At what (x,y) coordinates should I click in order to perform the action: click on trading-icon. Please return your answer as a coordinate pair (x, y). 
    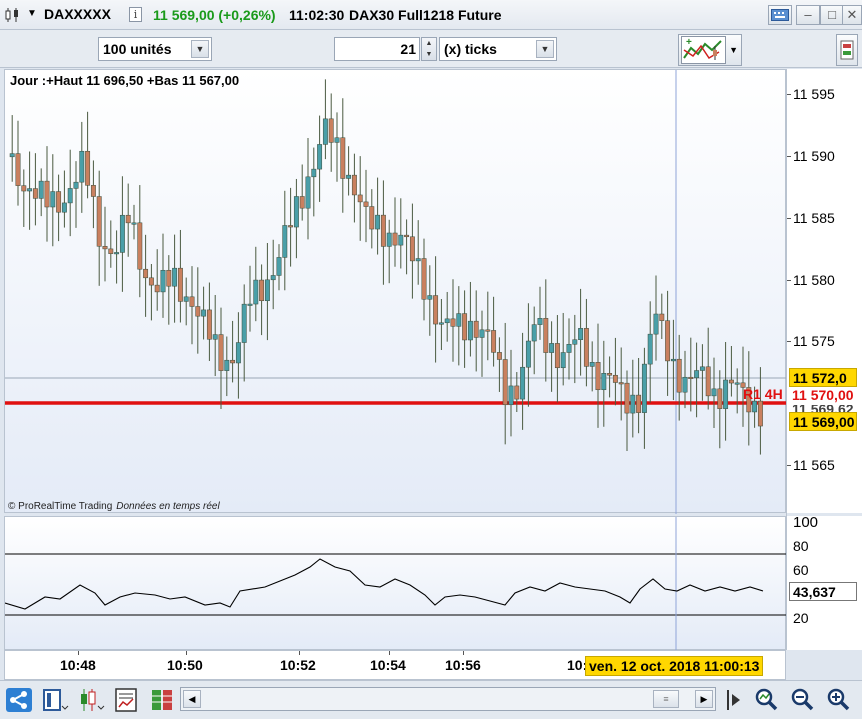
    Looking at the image, I should click on (162, 700).